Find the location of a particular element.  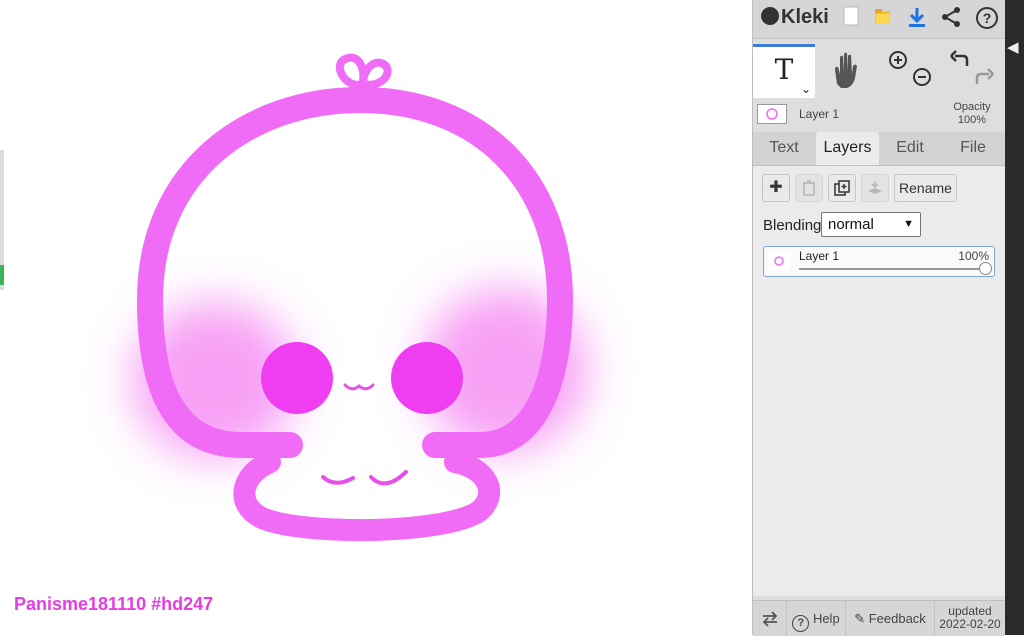

duplicate-icon is located at coordinates (842, 188).